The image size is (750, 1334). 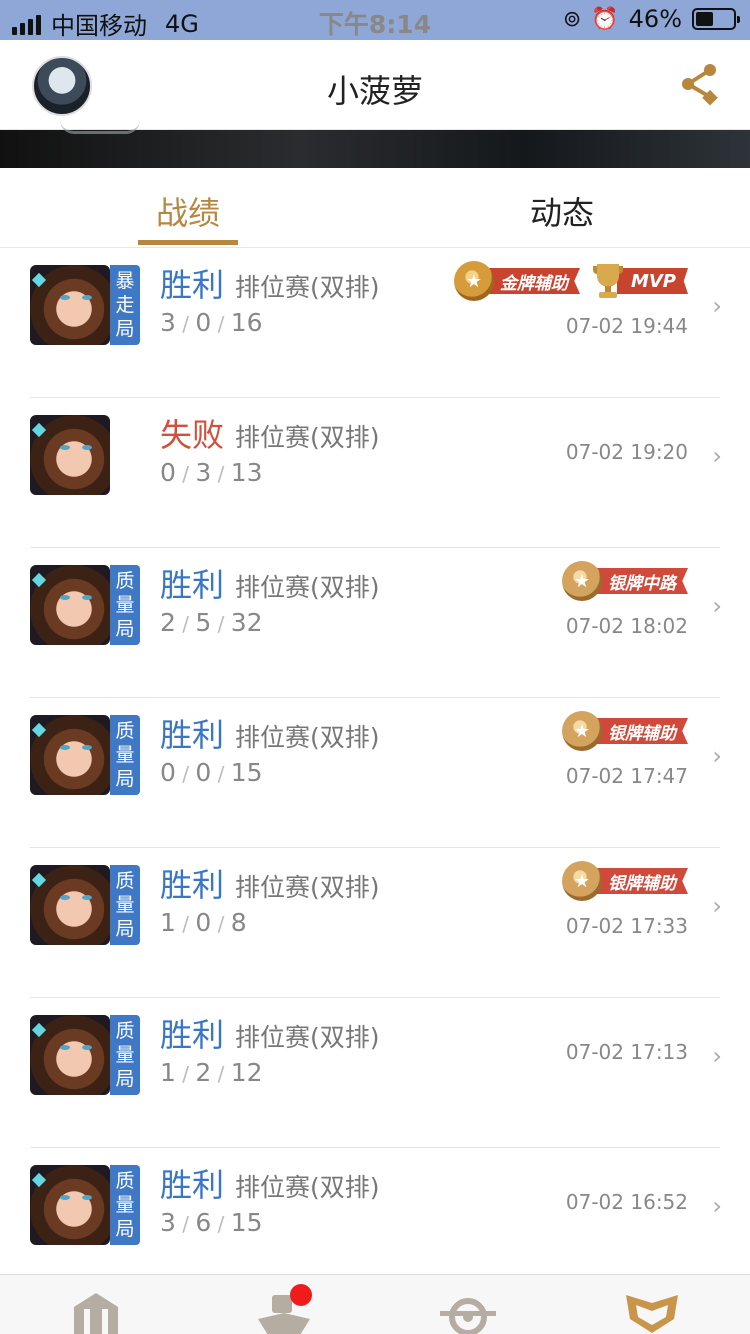 I want to click on deaths: 6, so click(x=203, y=1222).